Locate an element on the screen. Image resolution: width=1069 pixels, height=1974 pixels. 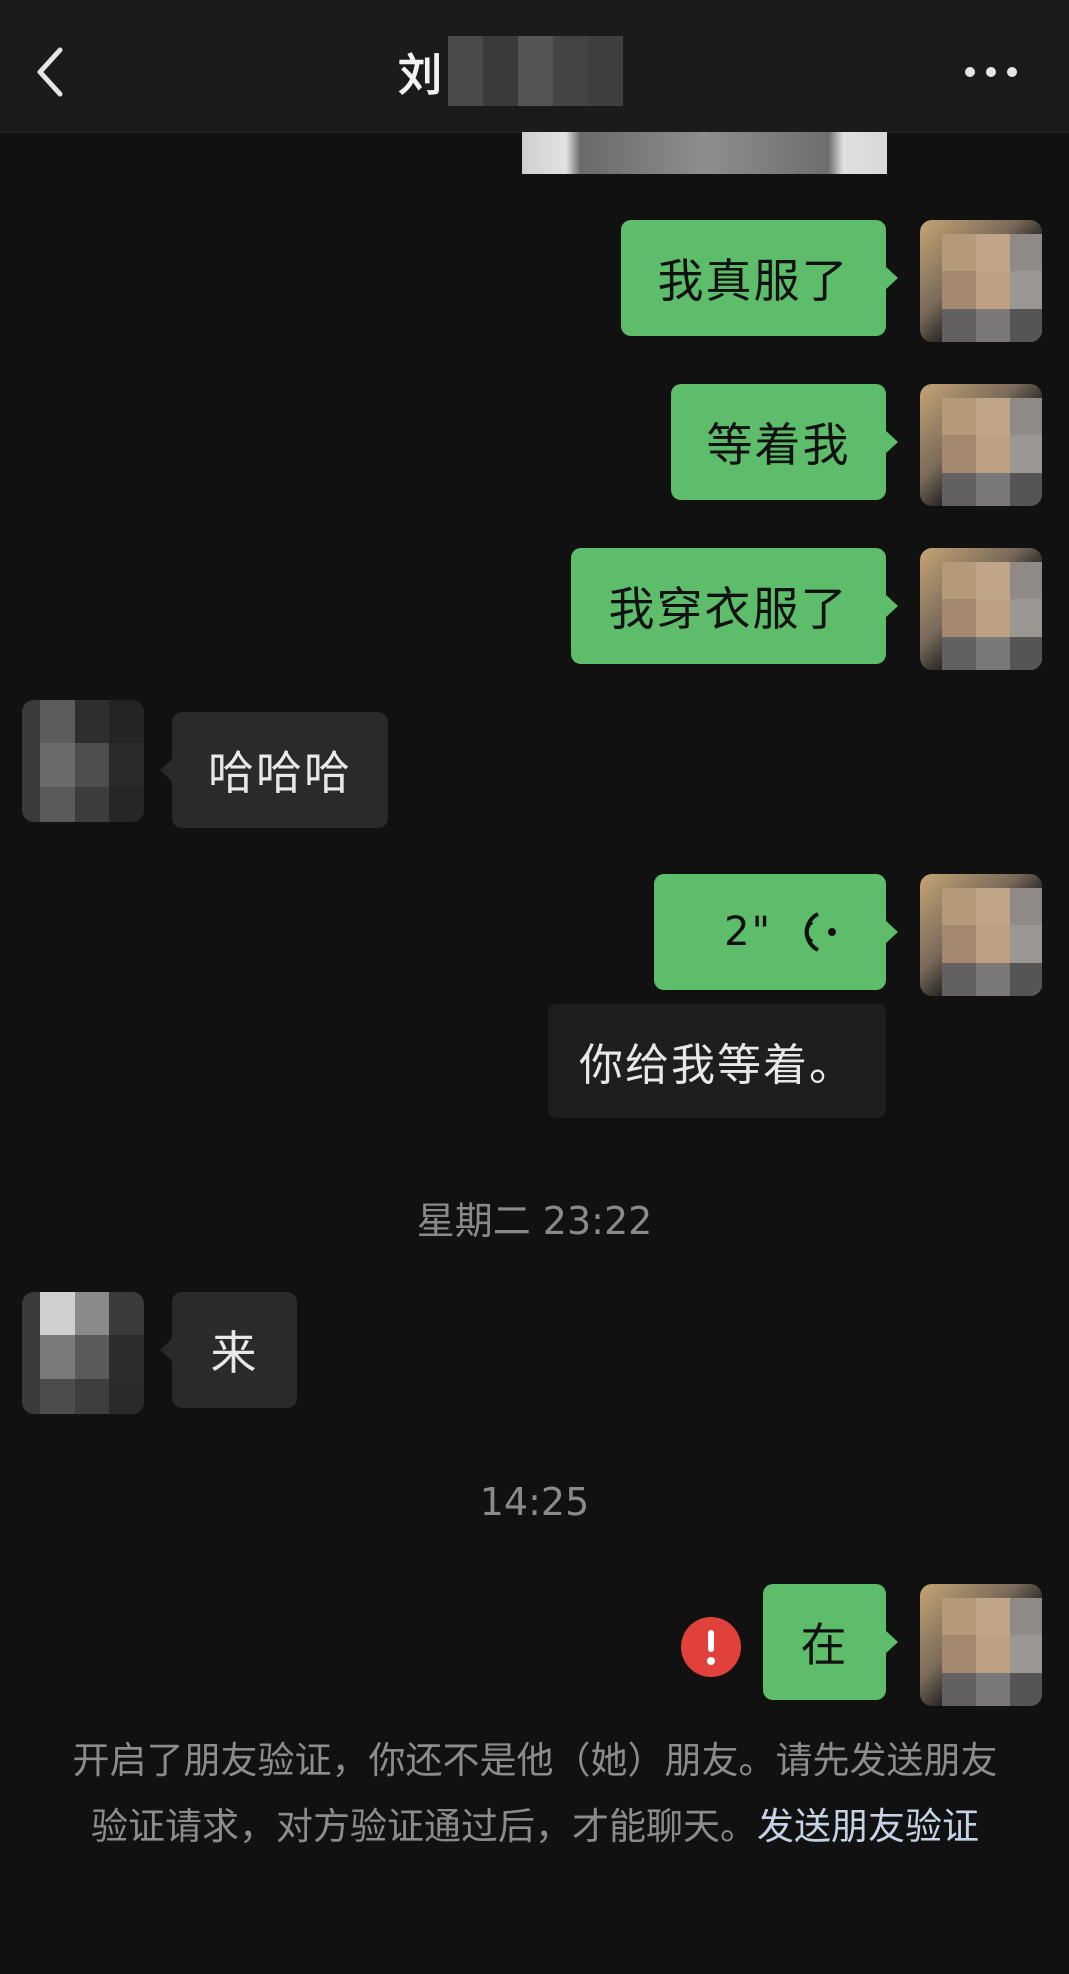
message-text: 哈哈哈 is located at coordinates (280, 773).